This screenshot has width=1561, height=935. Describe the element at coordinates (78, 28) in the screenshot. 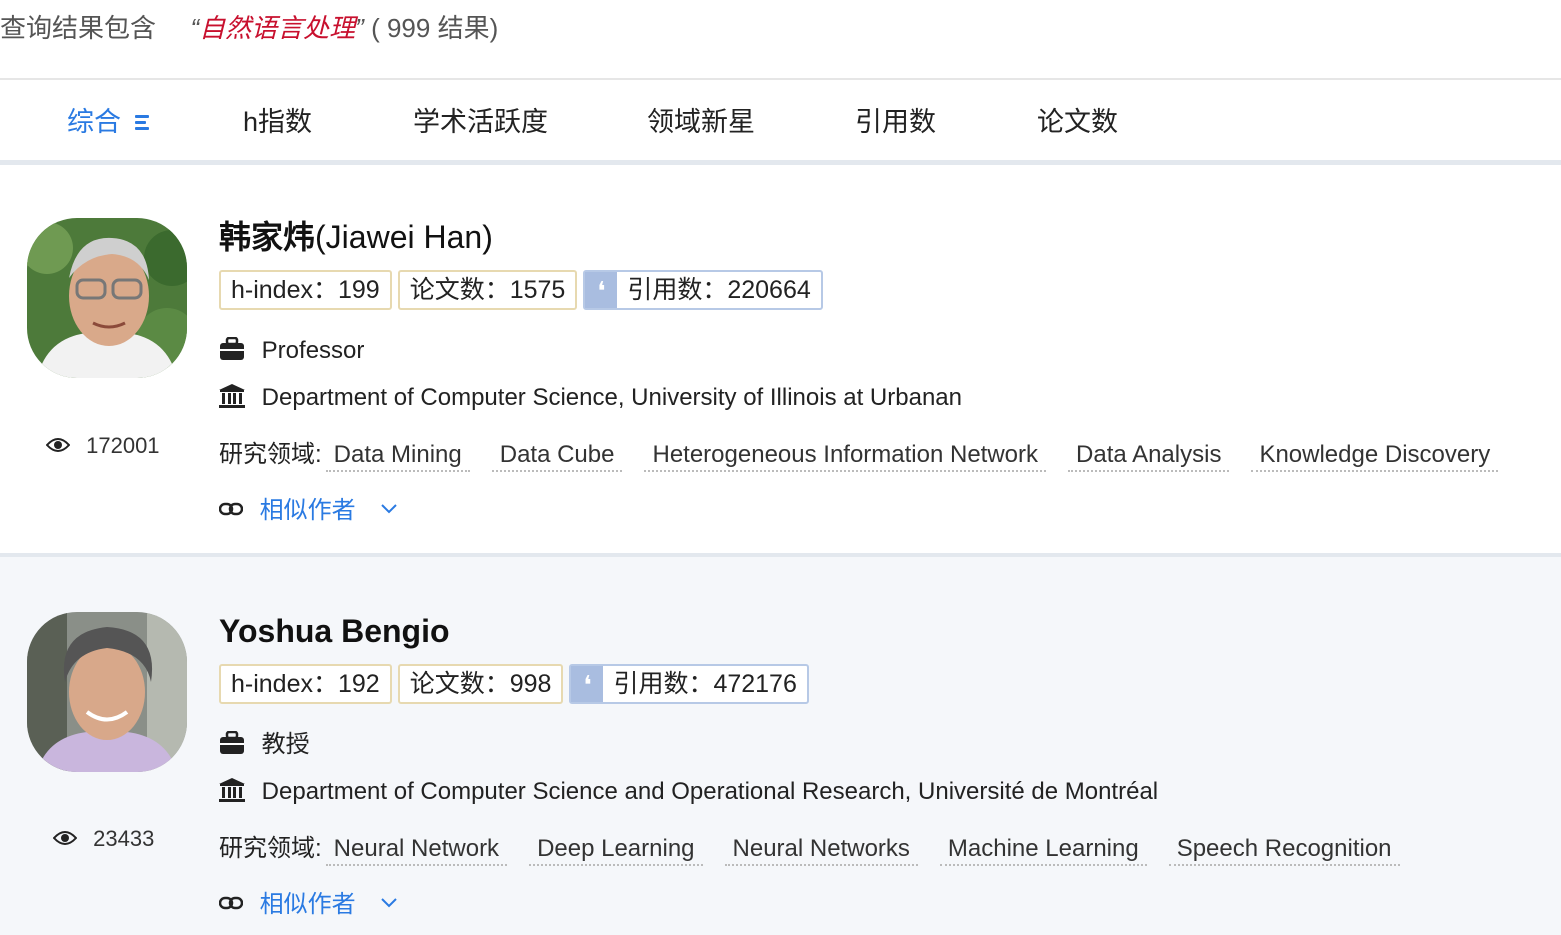

I see `query-prefix: 查询结果包含` at that location.